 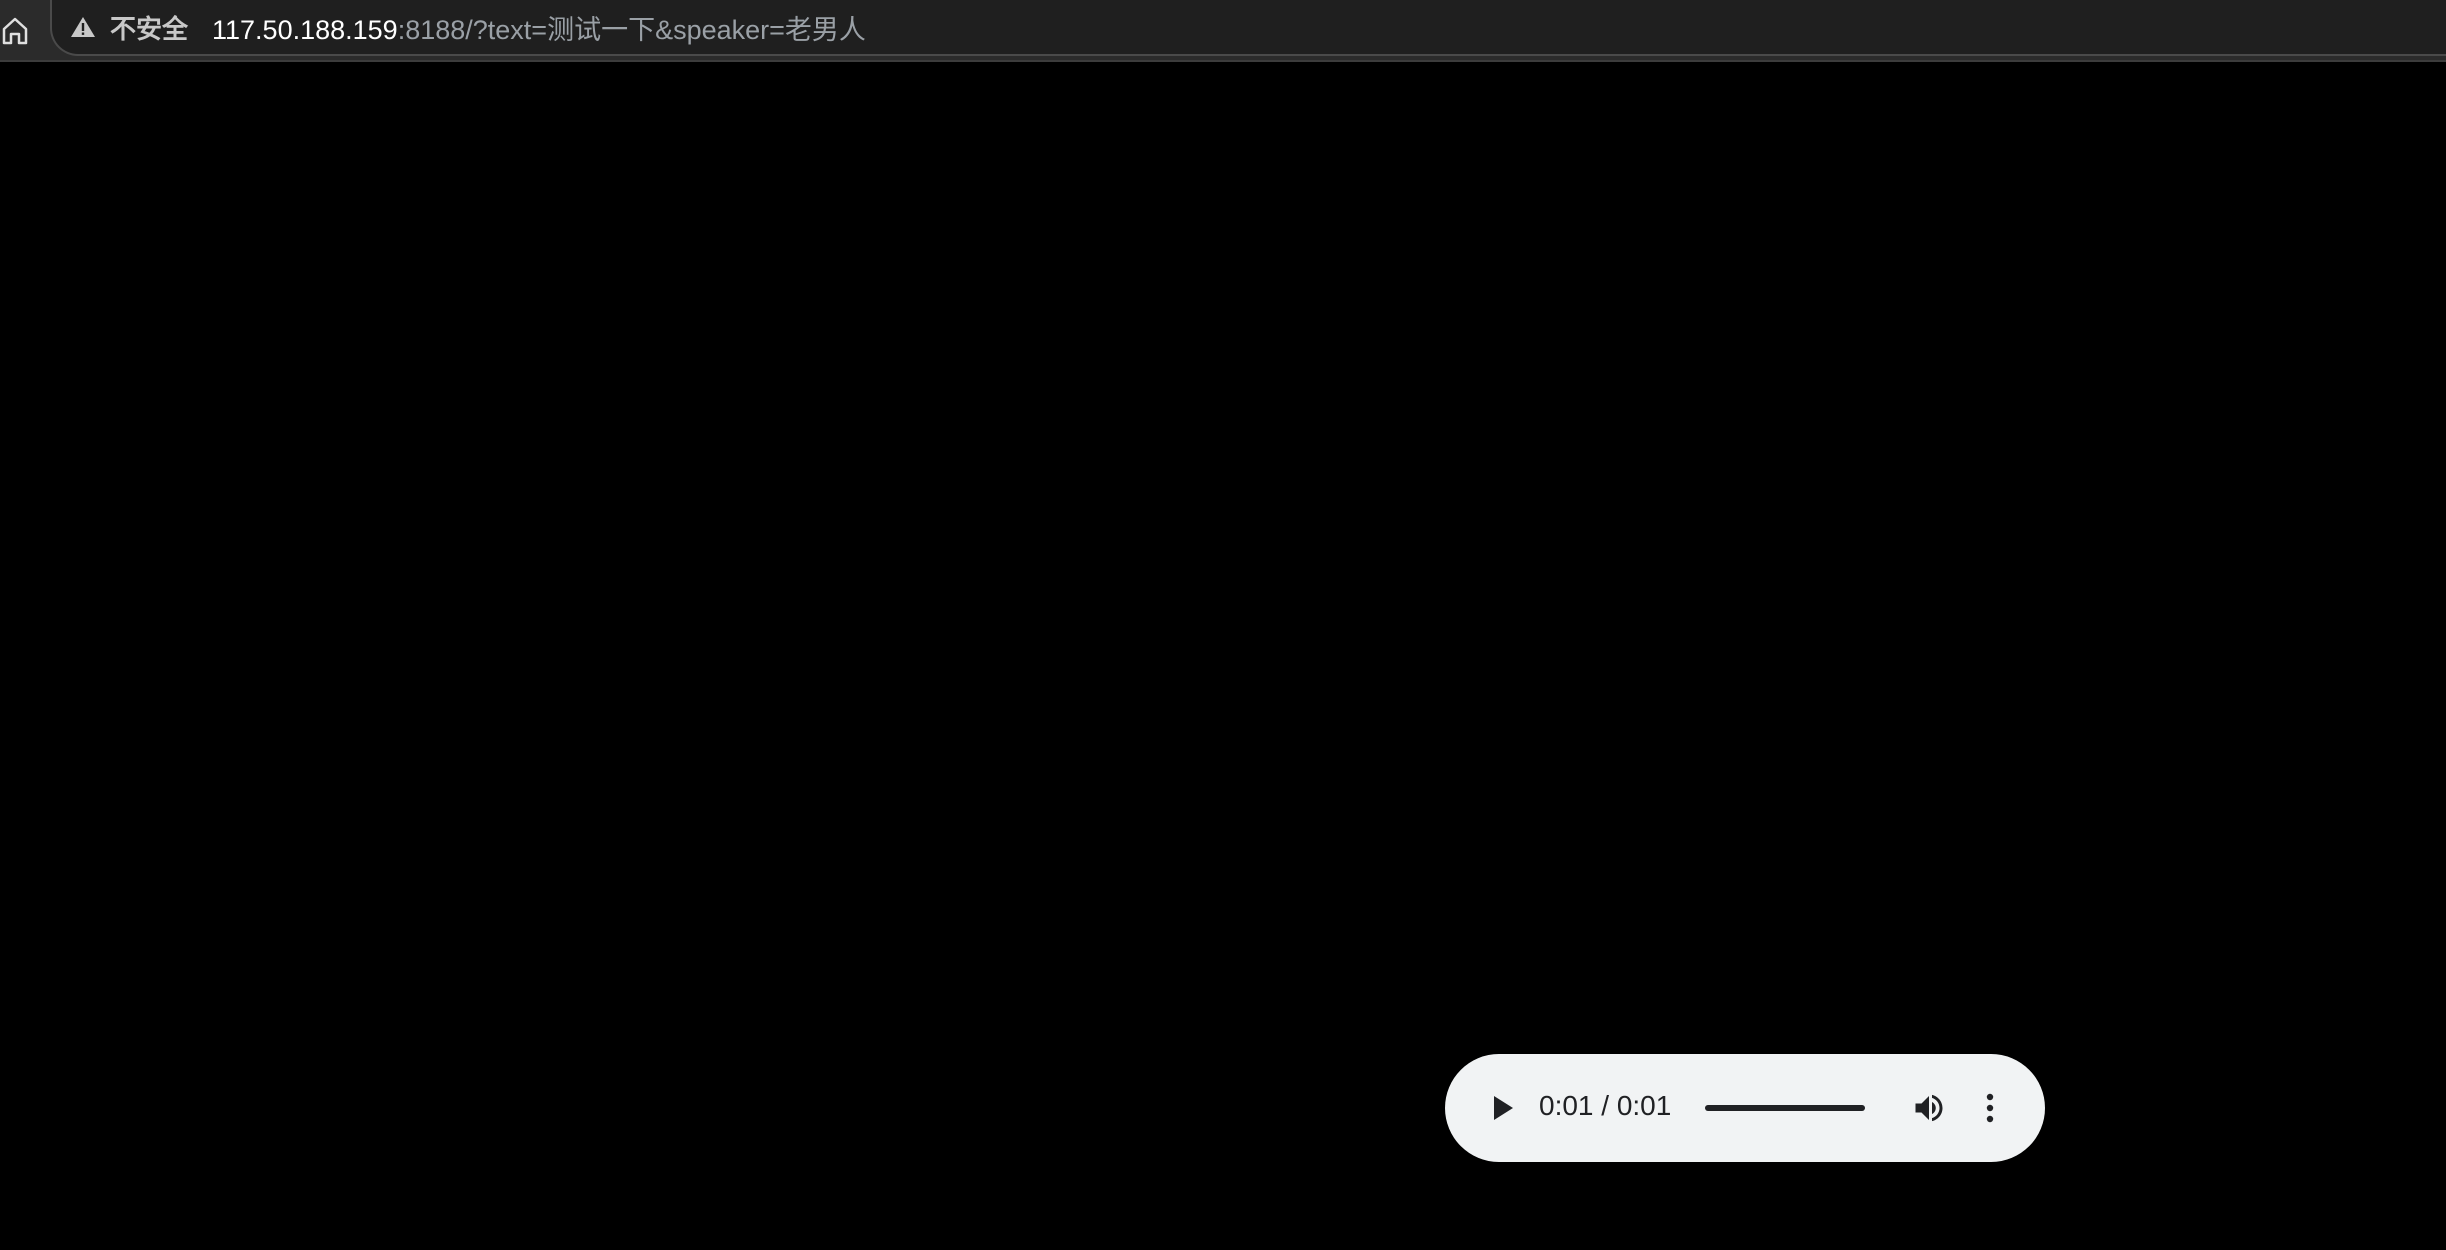 What do you see at coordinates (631, 29) in the screenshot?
I see `url-path: :8188/?text=测试一下&speaker=老男人` at bounding box center [631, 29].